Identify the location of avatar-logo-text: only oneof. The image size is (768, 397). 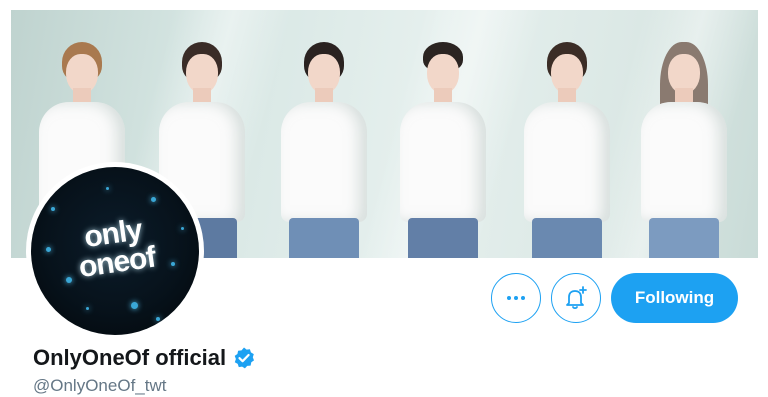
(117, 249).